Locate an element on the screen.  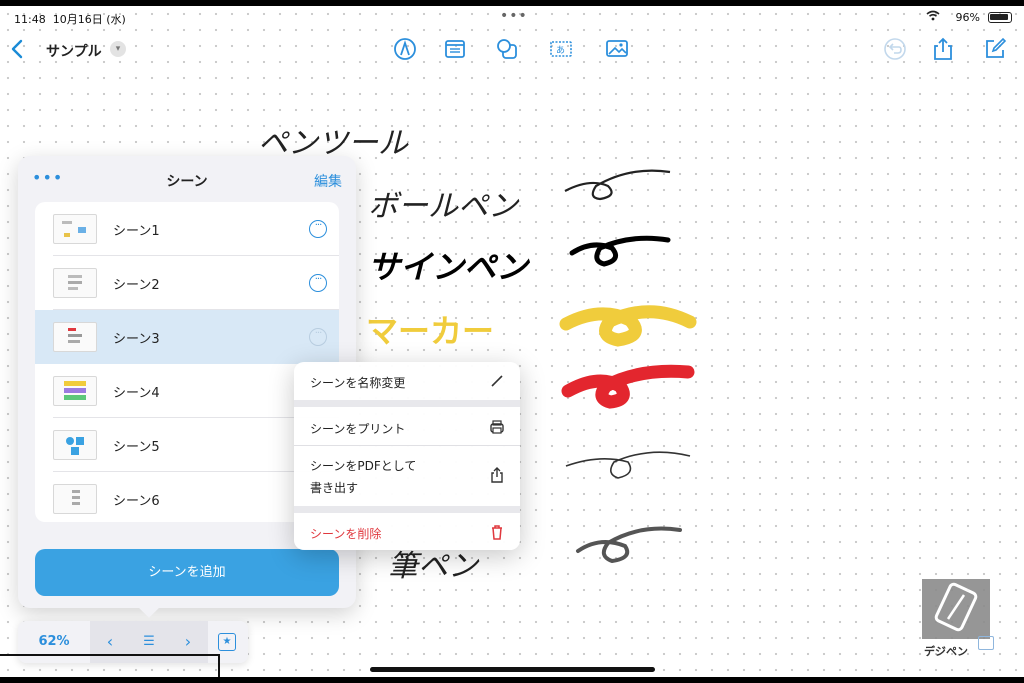
scene-name: シーン4 is located at coordinates (136, 393).